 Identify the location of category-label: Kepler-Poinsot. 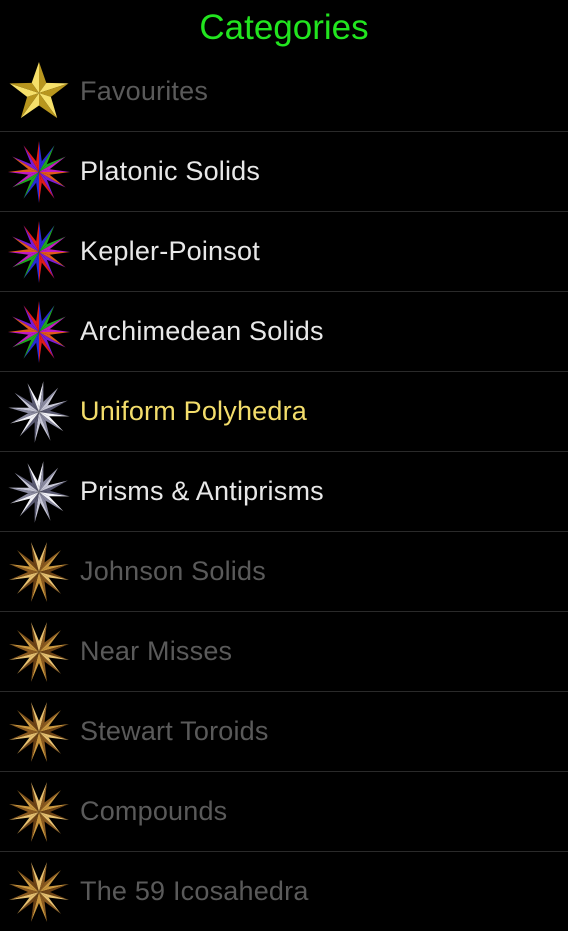
(170, 251).